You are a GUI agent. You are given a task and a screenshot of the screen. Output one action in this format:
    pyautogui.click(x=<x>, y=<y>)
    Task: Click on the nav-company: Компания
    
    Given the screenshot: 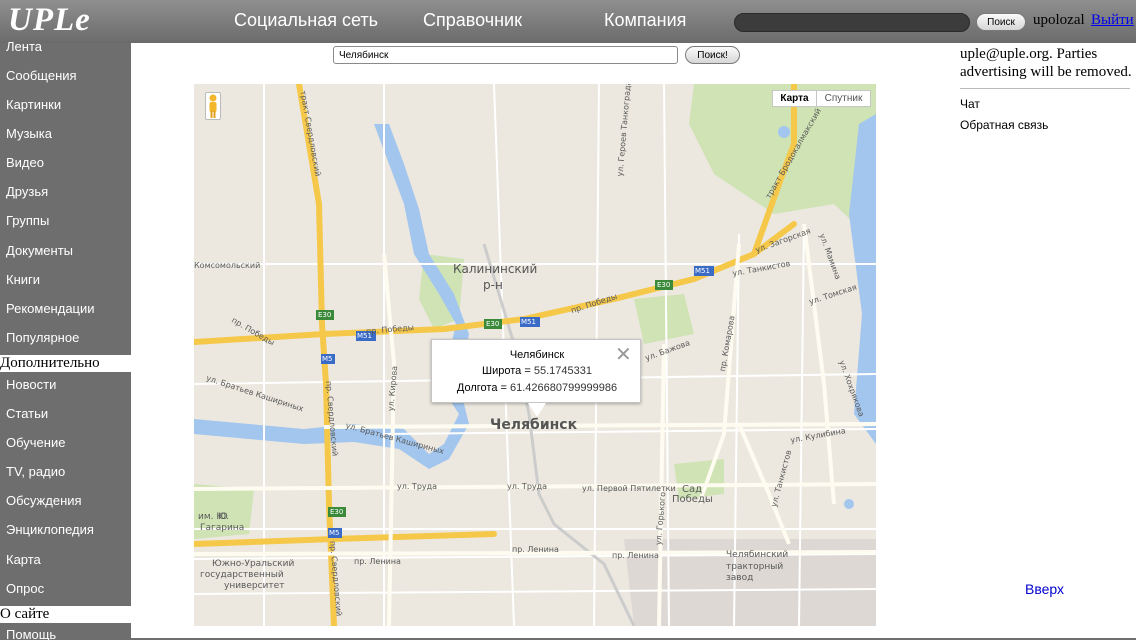 What is the action you would take?
    pyautogui.click(x=645, y=20)
    